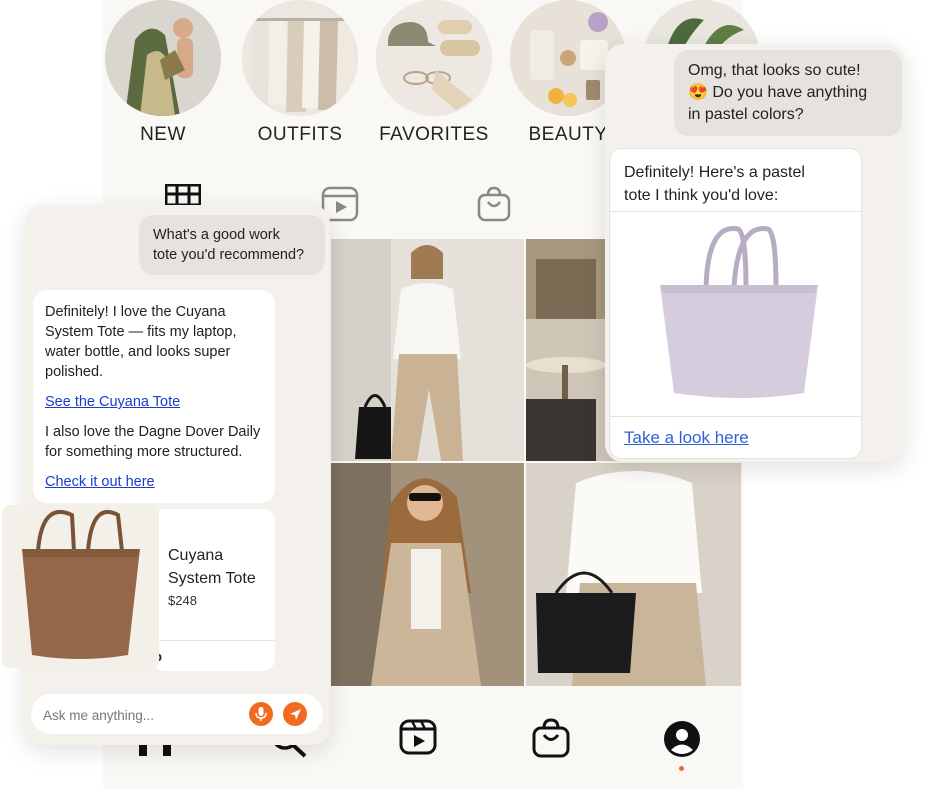 The image size is (938, 789). What do you see at coordinates (295, 714) in the screenshot?
I see `send-icon` at bounding box center [295, 714].